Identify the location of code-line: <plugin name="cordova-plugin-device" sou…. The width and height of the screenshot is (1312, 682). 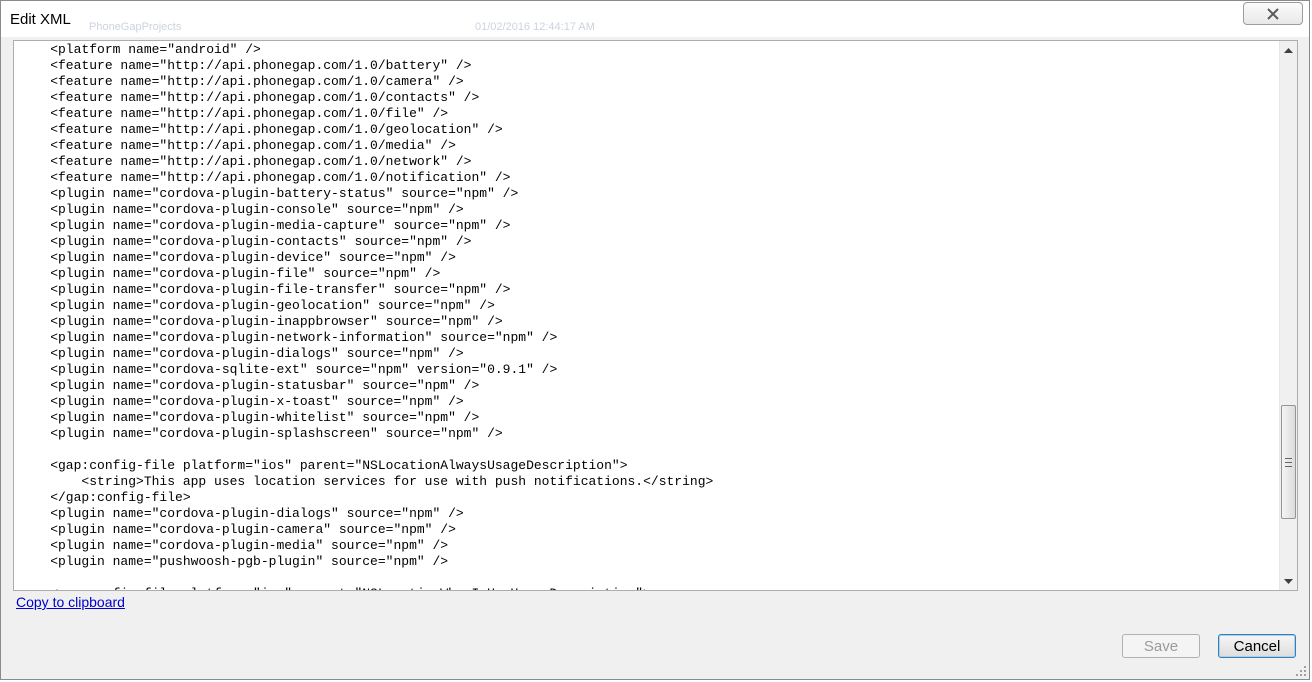
(237, 257).